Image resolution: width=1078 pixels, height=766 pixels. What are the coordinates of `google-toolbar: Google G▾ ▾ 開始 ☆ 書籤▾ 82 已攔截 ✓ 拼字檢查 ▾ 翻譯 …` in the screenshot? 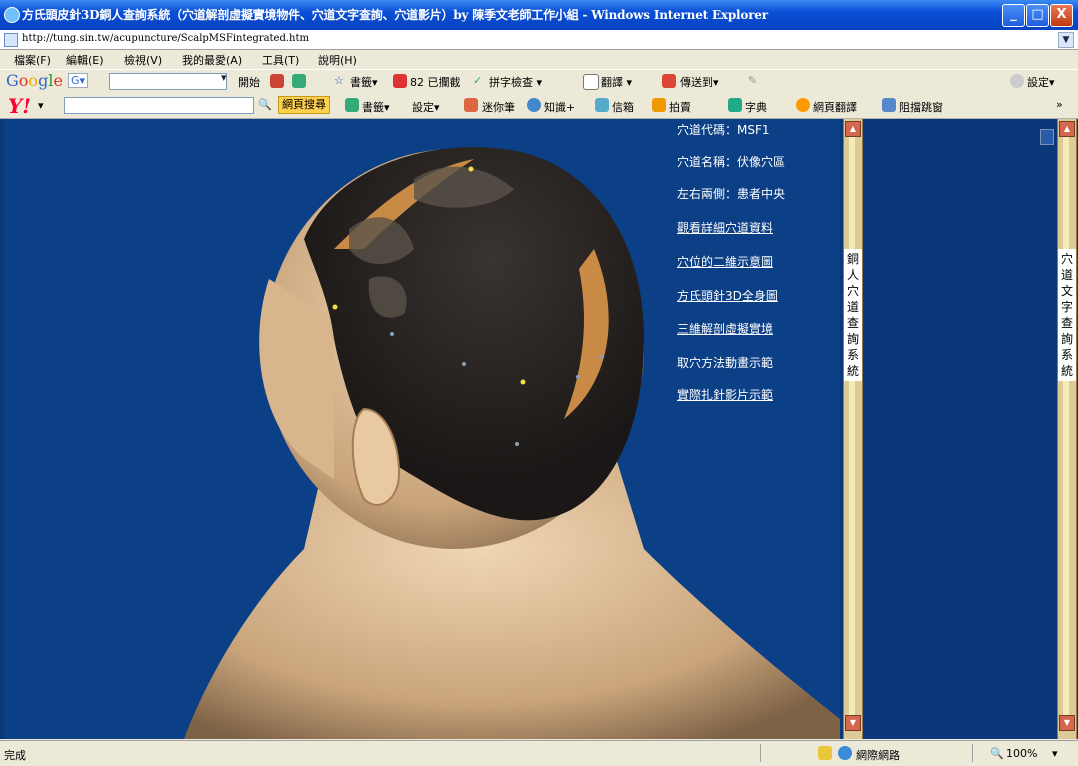 It's located at (539, 81).